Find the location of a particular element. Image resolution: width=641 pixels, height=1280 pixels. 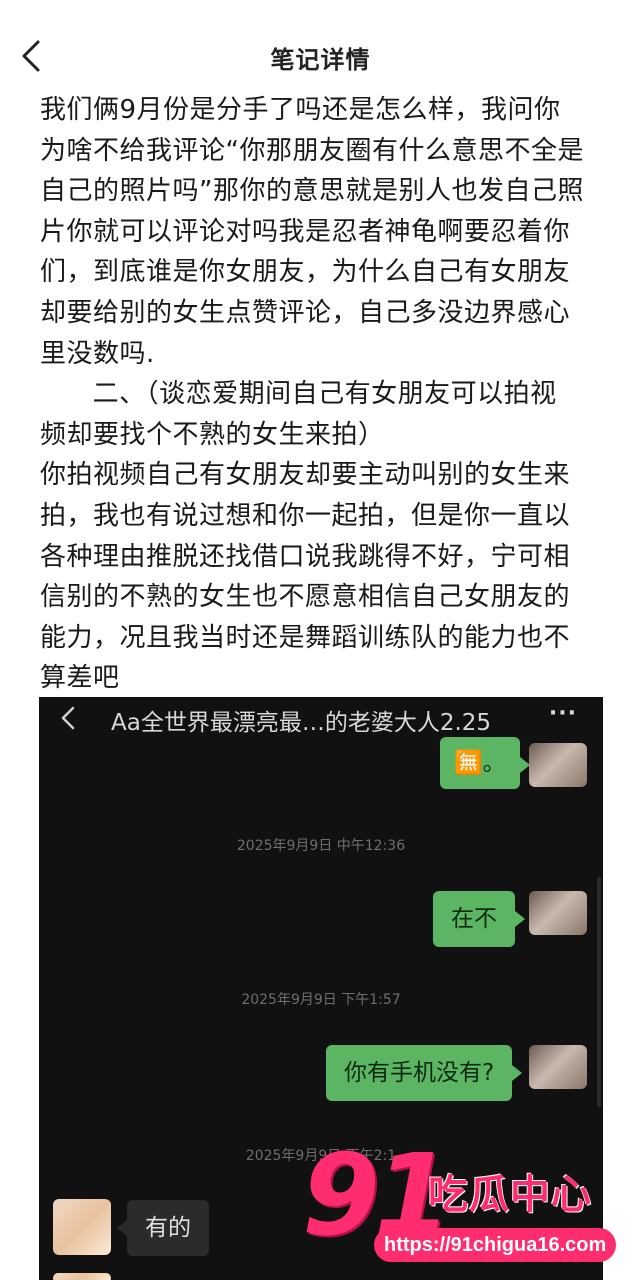

watermark-logo-name: 吃瓜中心 is located at coordinates (510, 1195).